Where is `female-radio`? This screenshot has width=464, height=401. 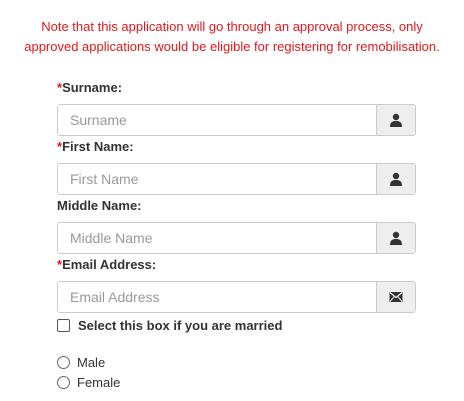
female-radio is located at coordinates (63, 382).